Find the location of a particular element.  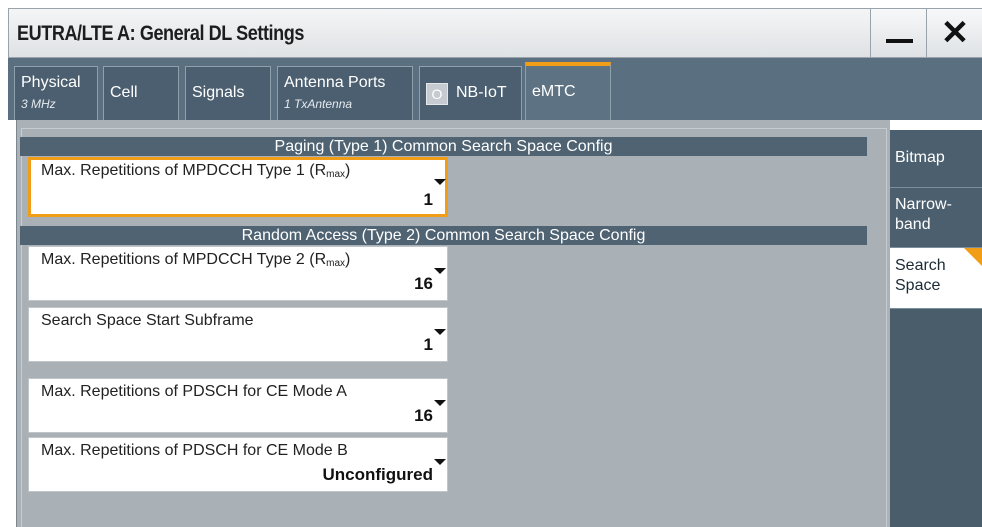

field-label: Search Space Start Subframe is located at coordinates (147, 320).